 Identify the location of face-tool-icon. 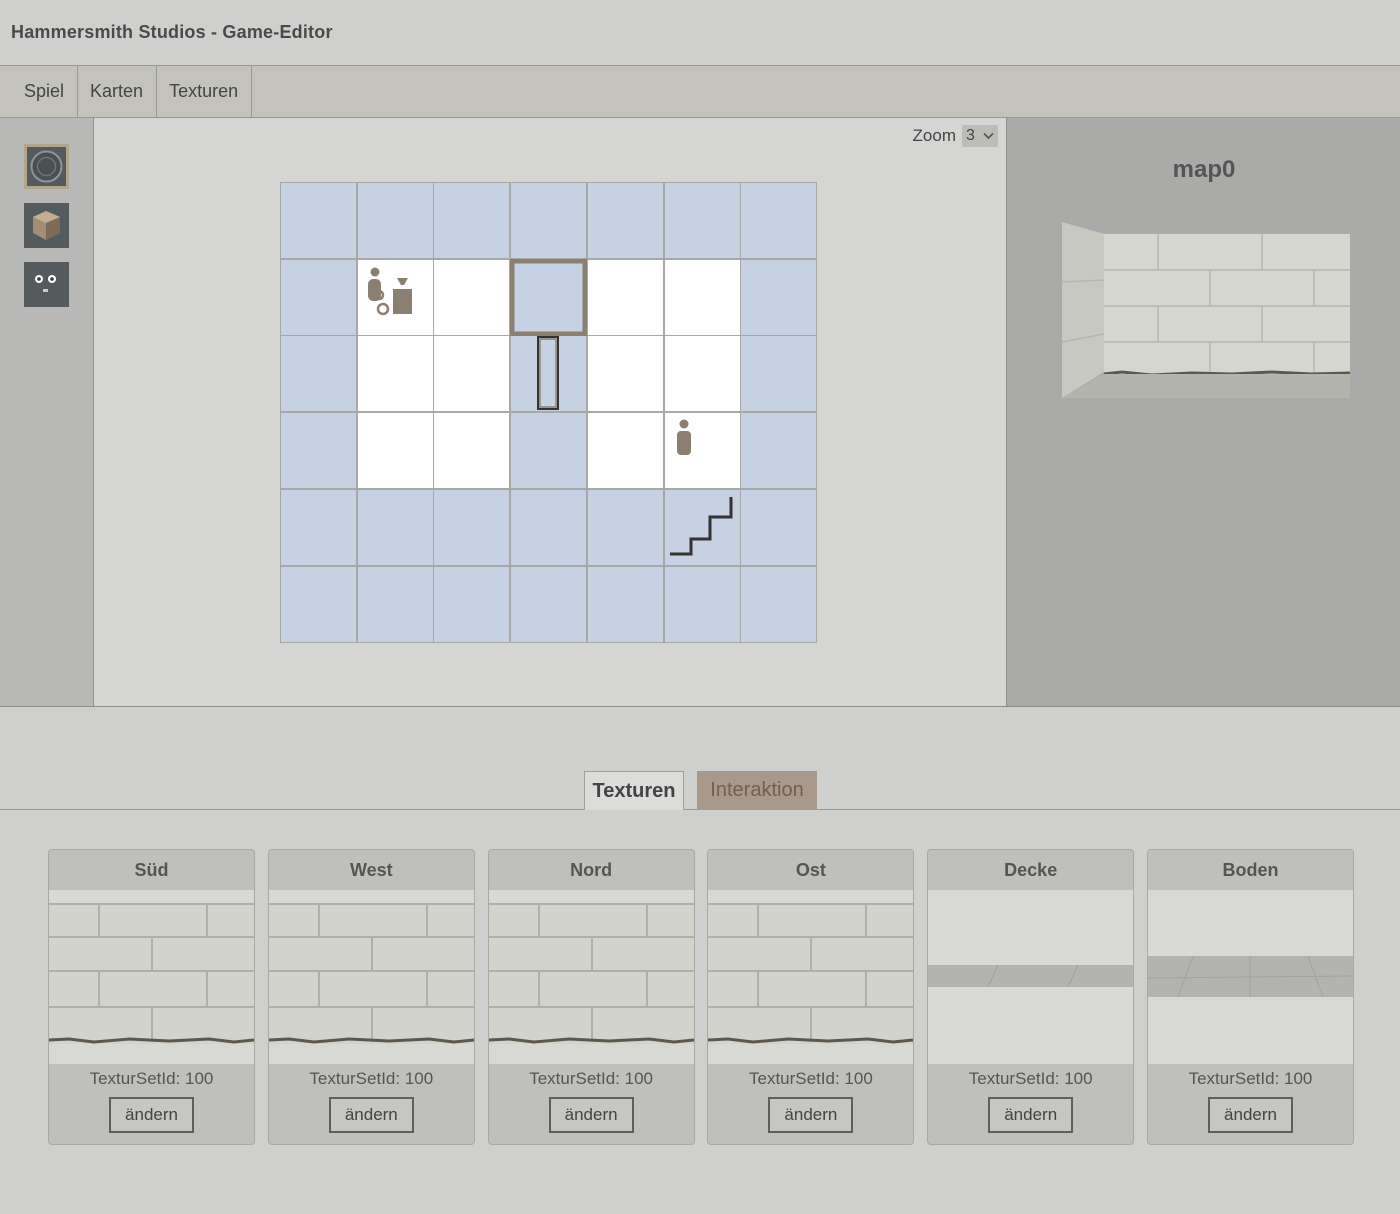
(45, 283).